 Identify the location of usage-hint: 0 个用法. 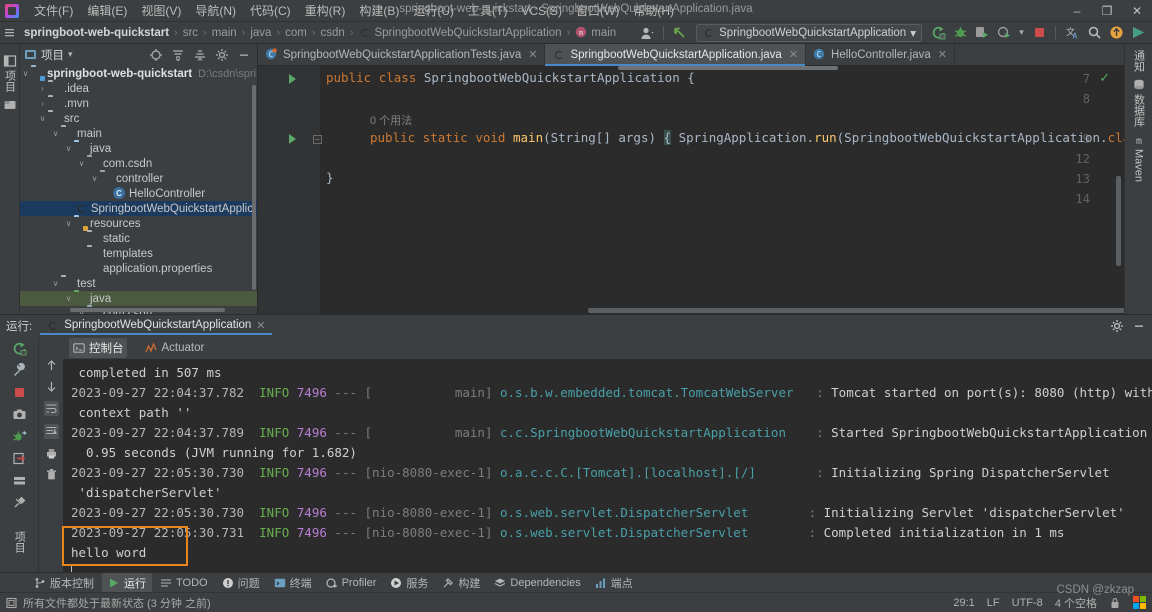
(391, 120).